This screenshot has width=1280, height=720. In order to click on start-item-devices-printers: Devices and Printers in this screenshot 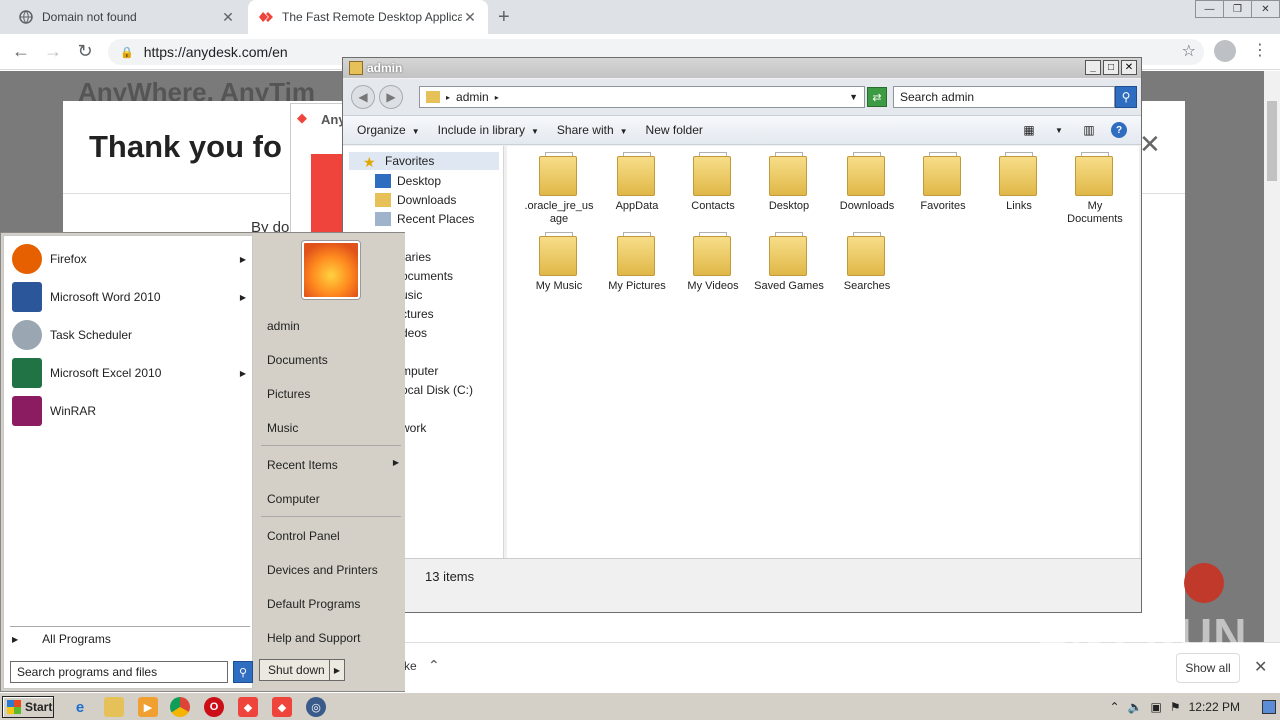, I will do `click(322, 570)`.